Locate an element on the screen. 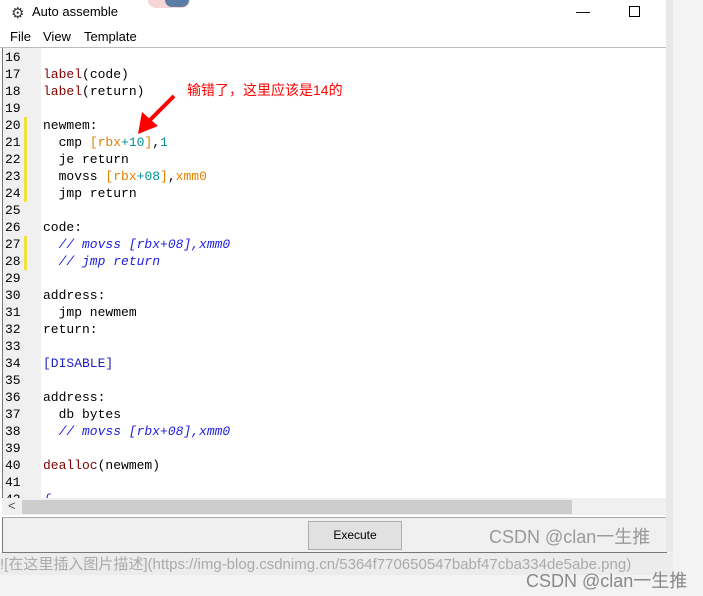  code-text: [DISABLE] is located at coordinates (78, 363).